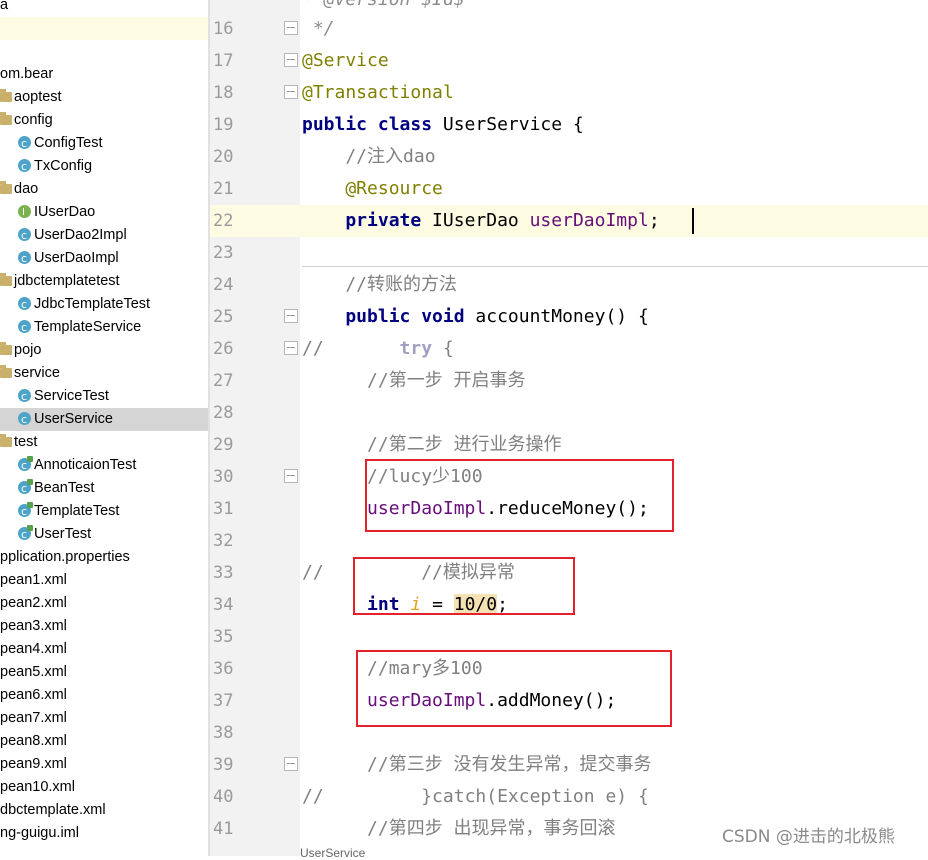 This screenshot has height=860, width=928. What do you see at coordinates (104, 488) in the screenshot?
I see `tree-file-item: BeanTest` at bounding box center [104, 488].